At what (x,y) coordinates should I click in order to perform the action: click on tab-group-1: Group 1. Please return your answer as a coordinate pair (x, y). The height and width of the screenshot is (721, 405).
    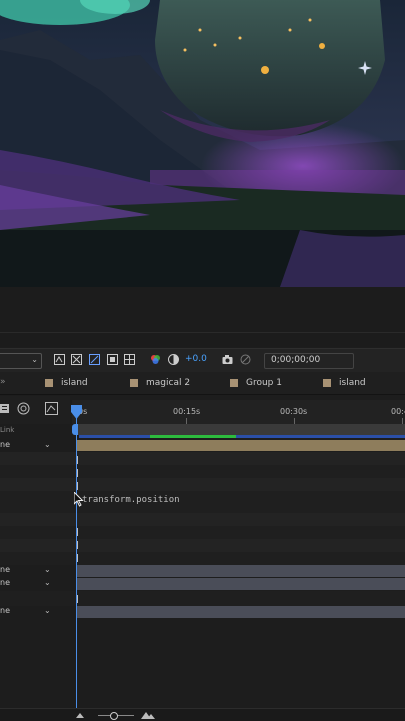
    Looking at the image, I should click on (256, 383).